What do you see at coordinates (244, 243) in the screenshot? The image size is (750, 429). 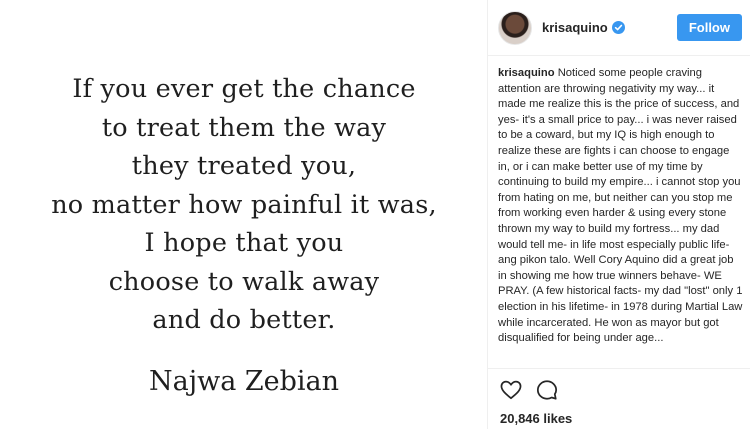 I see `quote-line: I hope that you` at bounding box center [244, 243].